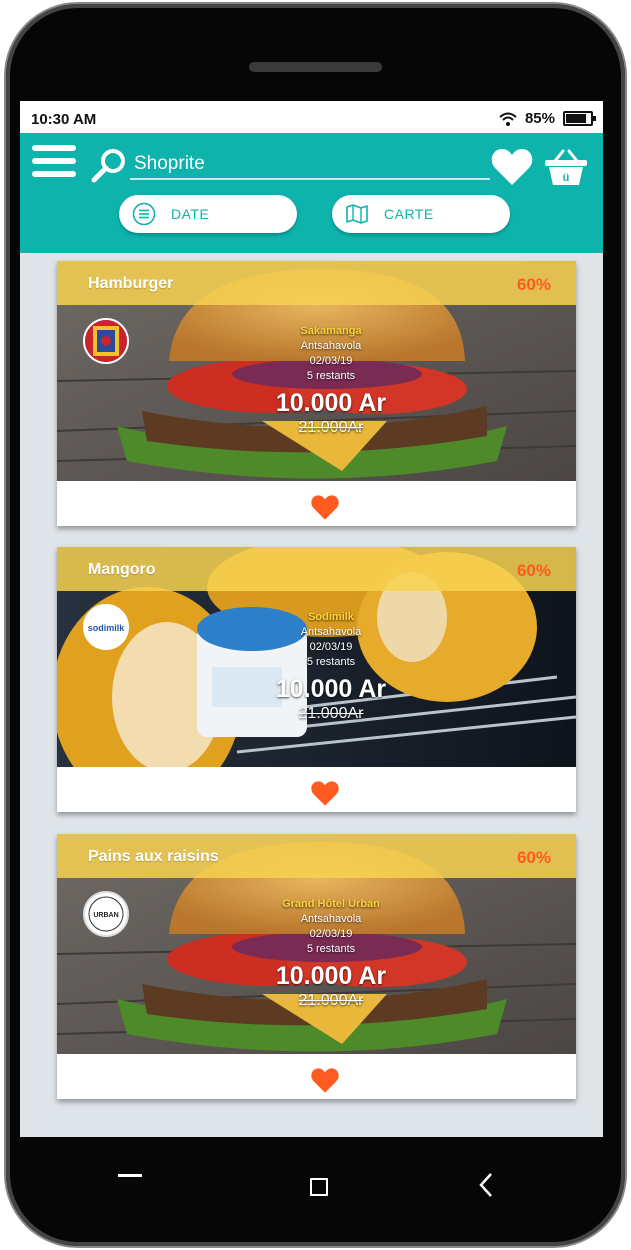 The width and height of the screenshot is (631, 1250). I want to click on search-input, so click(310, 165).